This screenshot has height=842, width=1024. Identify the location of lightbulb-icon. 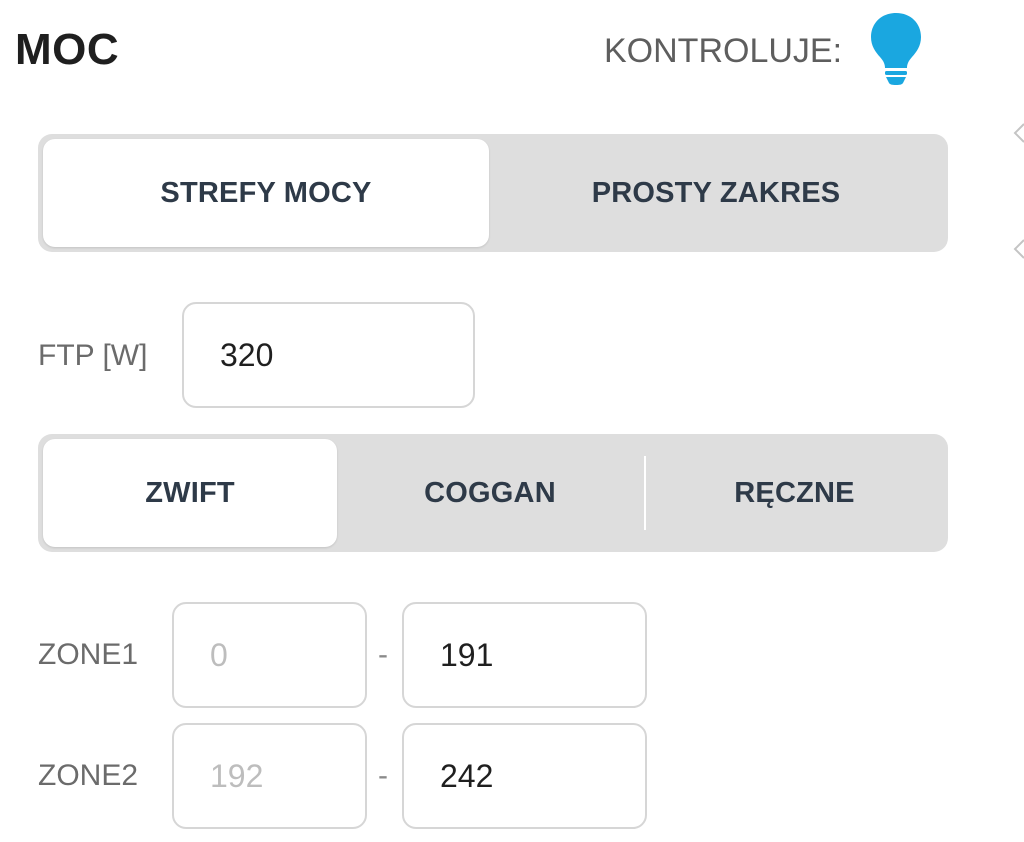
(896, 48).